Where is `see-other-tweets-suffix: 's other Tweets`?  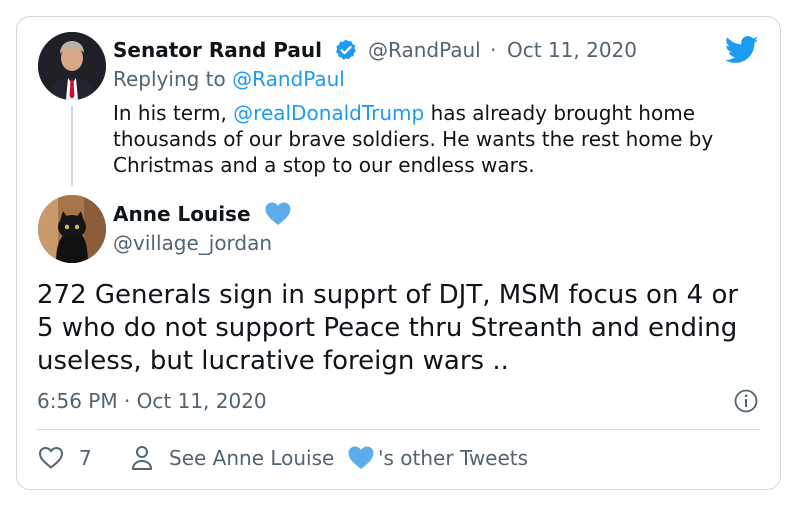
see-other-tweets-suffix: 's other Tweets is located at coordinates (453, 458).